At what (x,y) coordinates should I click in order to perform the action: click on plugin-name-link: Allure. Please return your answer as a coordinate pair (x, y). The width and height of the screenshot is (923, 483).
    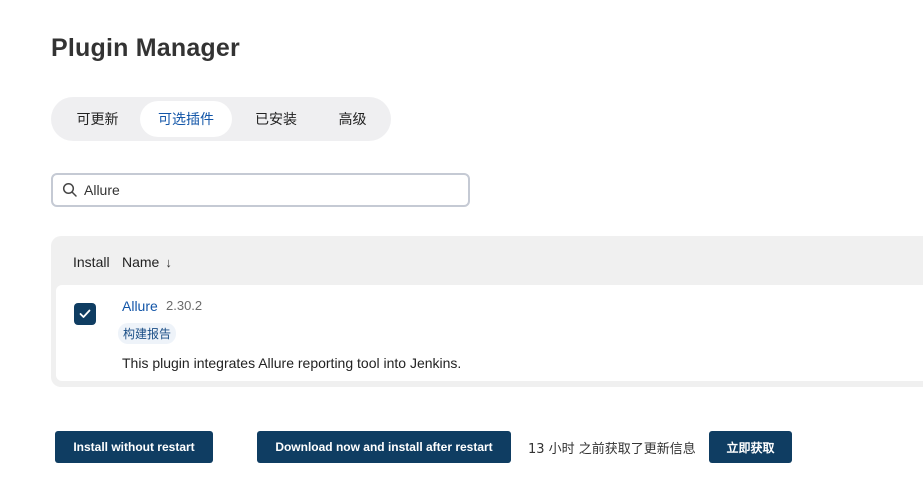
    Looking at the image, I should click on (140, 306).